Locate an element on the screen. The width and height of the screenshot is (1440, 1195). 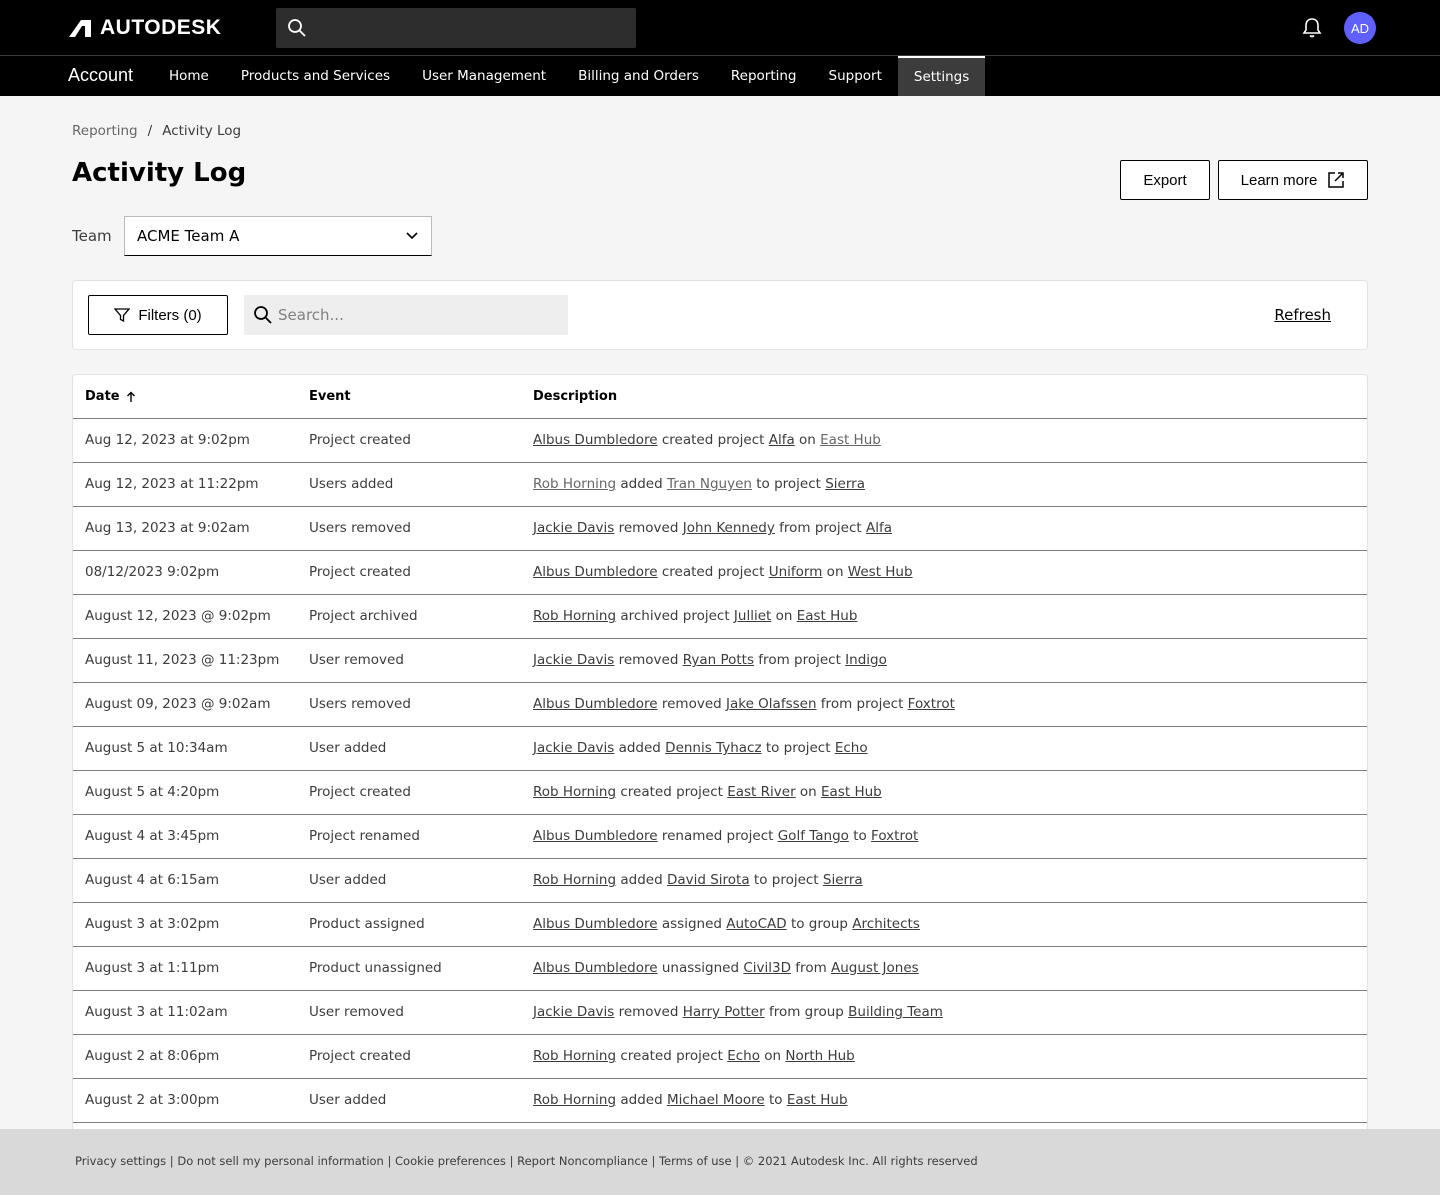
export-button: Export is located at coordinates (1165, 180).